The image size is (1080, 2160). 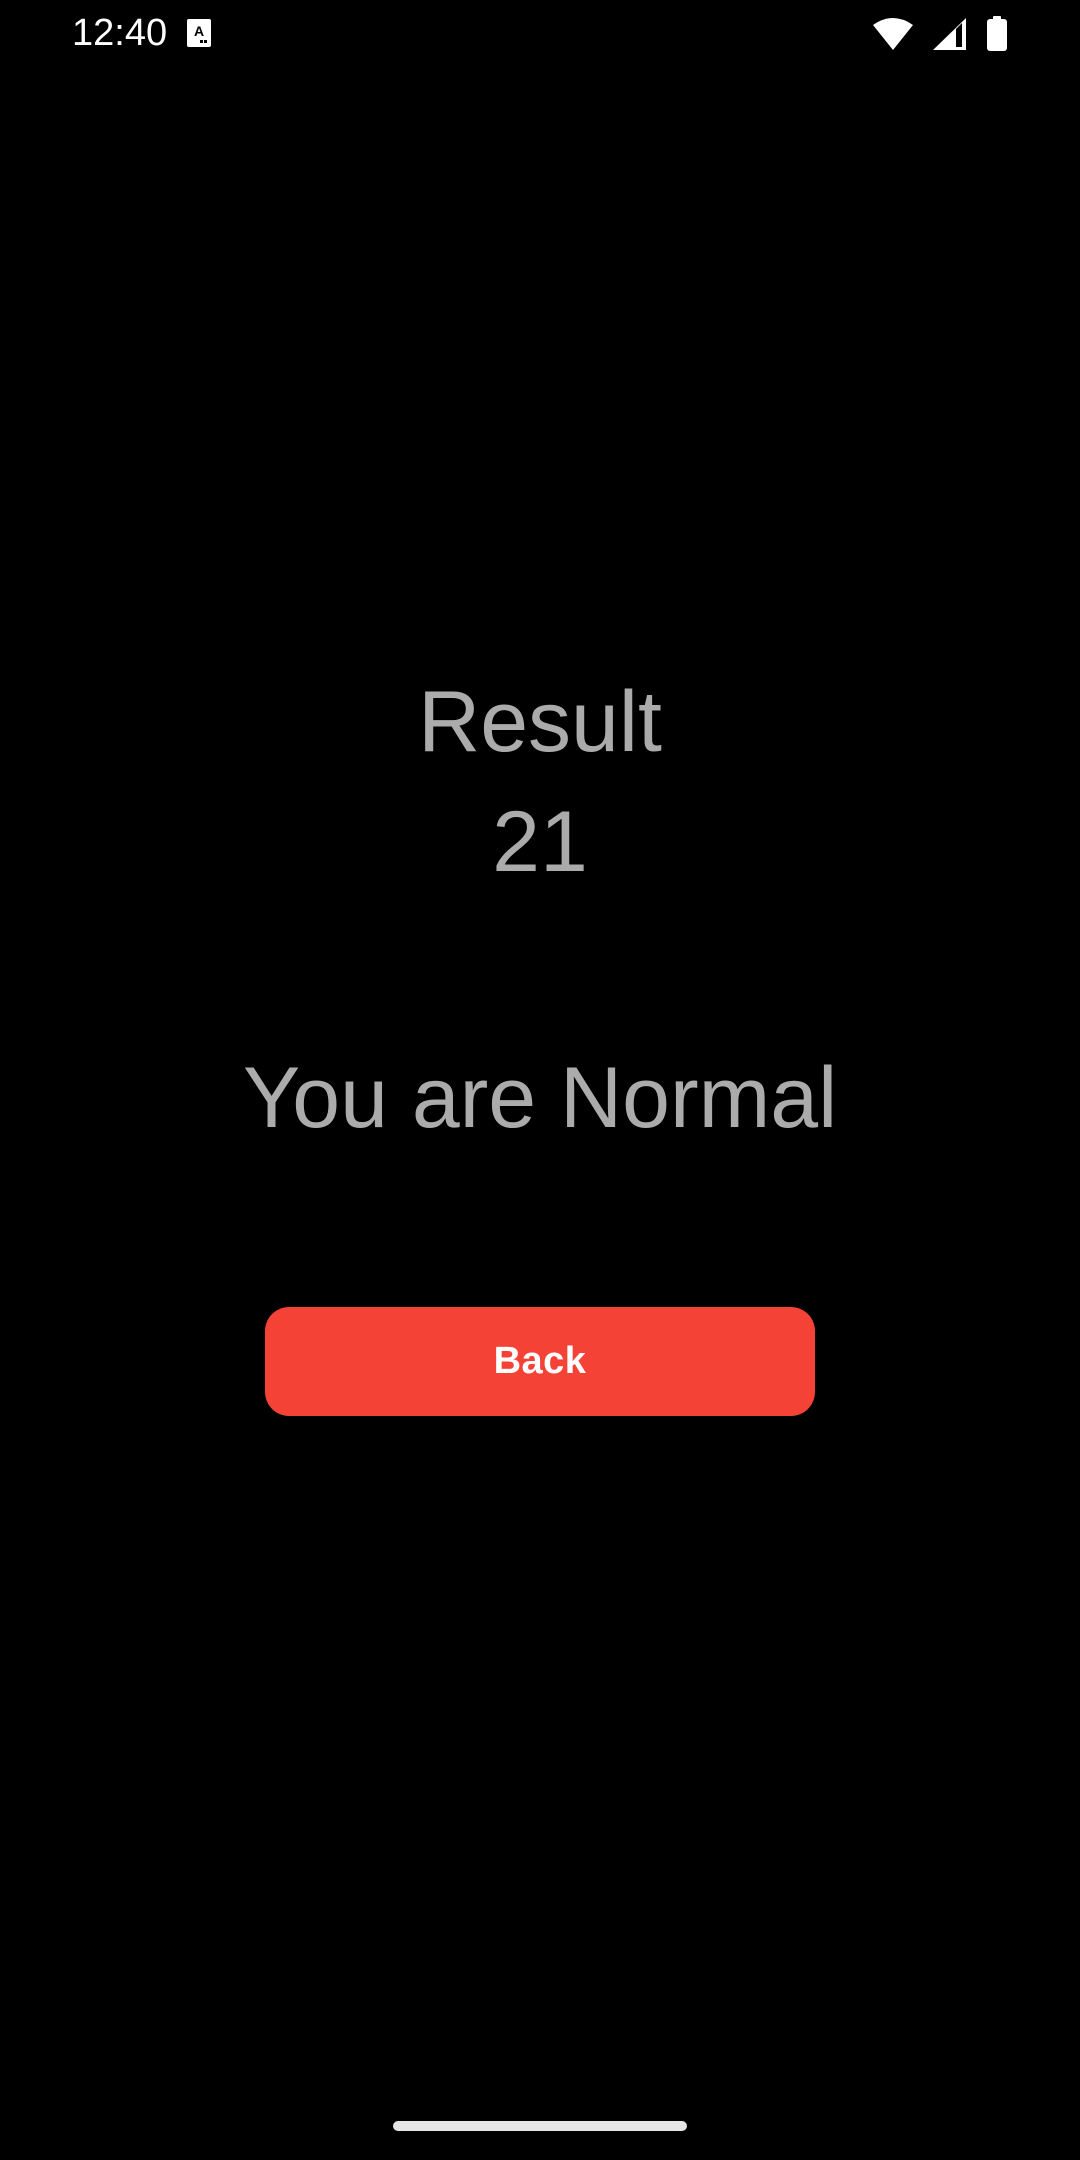 What do you see at coordinates (540, 2126) in the screenshot?
I see `navigation-handle` at bounding box center [540, 2126].